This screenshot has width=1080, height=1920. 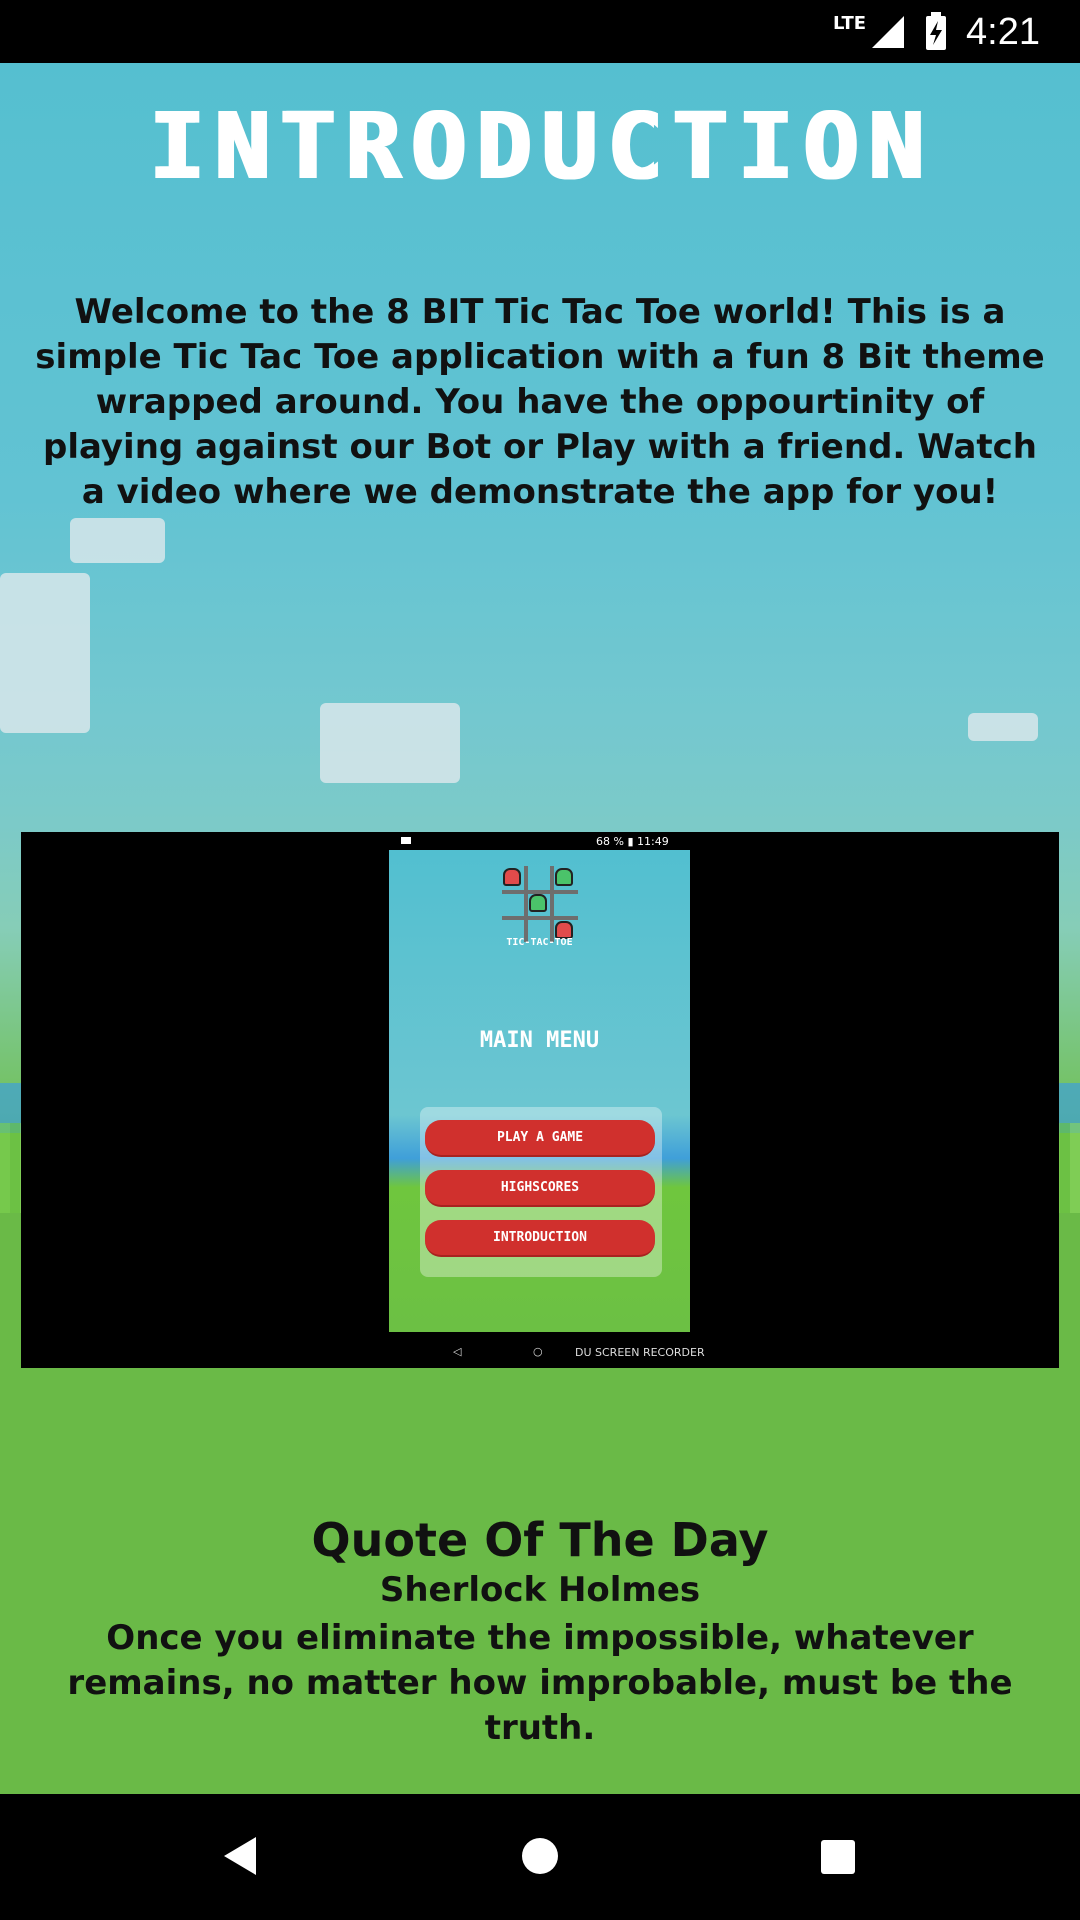 What do you see at coordinates (540, 1590) in the screenshot?
I see `quote-author: Sherlock Holmes` at bounding box center [540, 1590].